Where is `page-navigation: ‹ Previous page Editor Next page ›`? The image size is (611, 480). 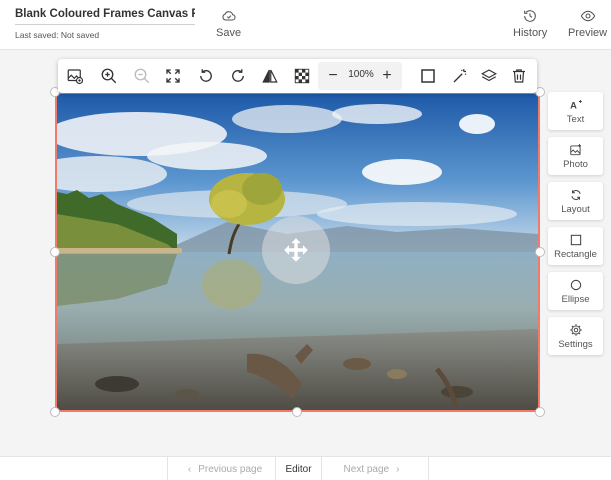
page-navigation: ‹ Previous page Editor Next page › is located at coordinates (305, 468).